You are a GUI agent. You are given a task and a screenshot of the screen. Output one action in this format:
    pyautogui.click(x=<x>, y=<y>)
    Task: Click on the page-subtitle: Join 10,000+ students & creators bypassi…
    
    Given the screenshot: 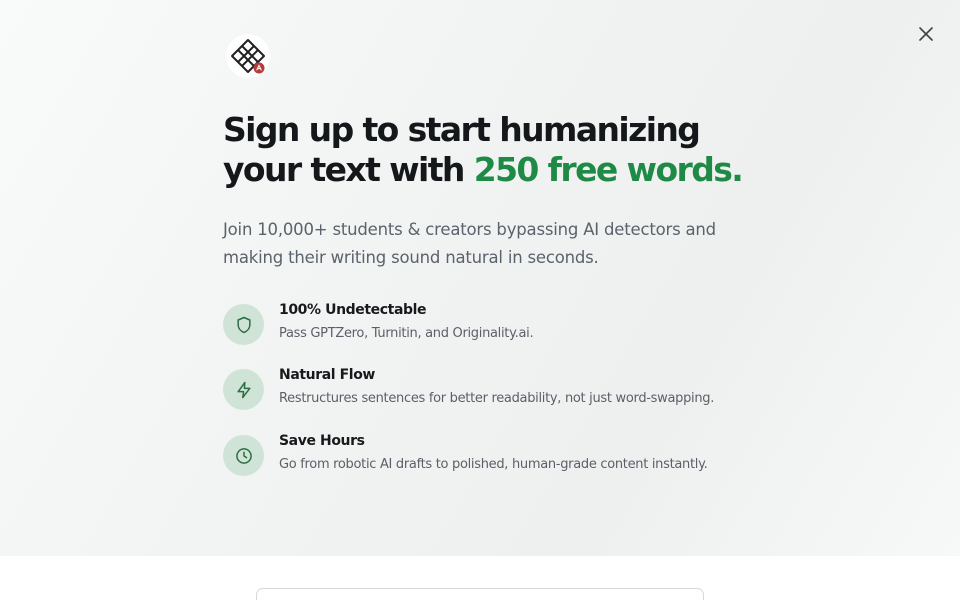 What is the action you would take?
    pyautogui.click(x=469, y=243)
    